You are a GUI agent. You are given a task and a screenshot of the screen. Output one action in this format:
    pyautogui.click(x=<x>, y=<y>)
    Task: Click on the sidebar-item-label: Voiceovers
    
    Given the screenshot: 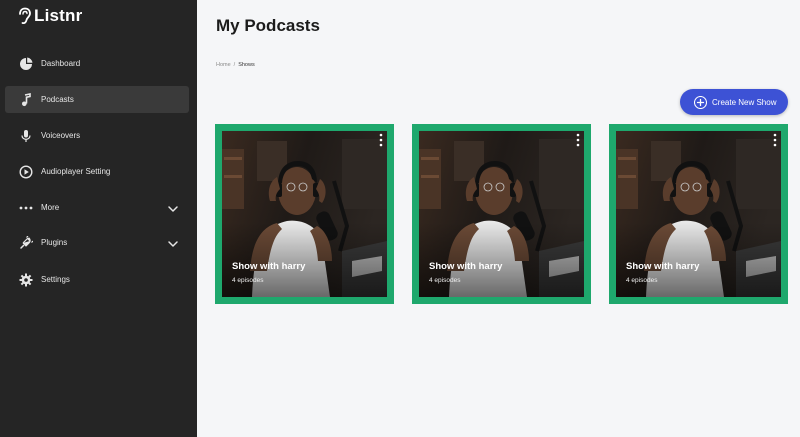 What is the action you would take?
    pyautogui.click(x=61, y=135)
    